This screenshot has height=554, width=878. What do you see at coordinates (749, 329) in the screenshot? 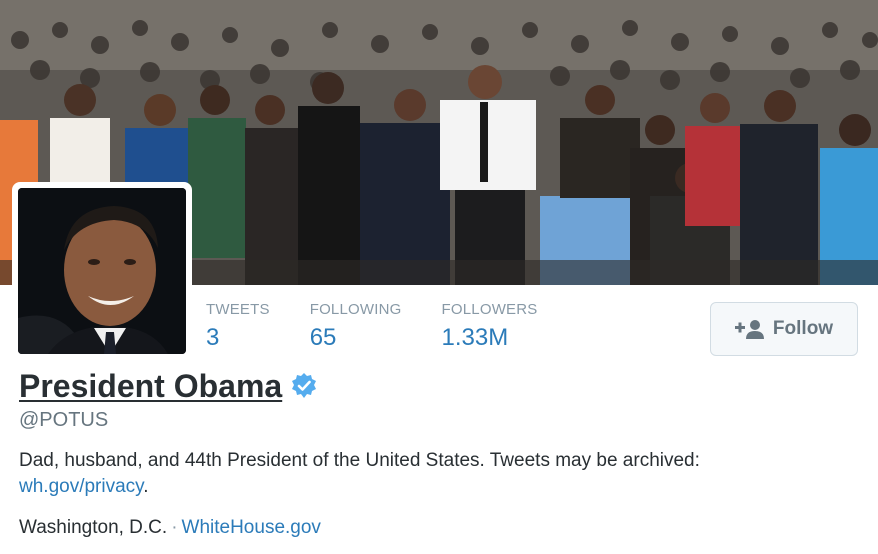
I see `add-person-icon` at bounding box center [749, 329].